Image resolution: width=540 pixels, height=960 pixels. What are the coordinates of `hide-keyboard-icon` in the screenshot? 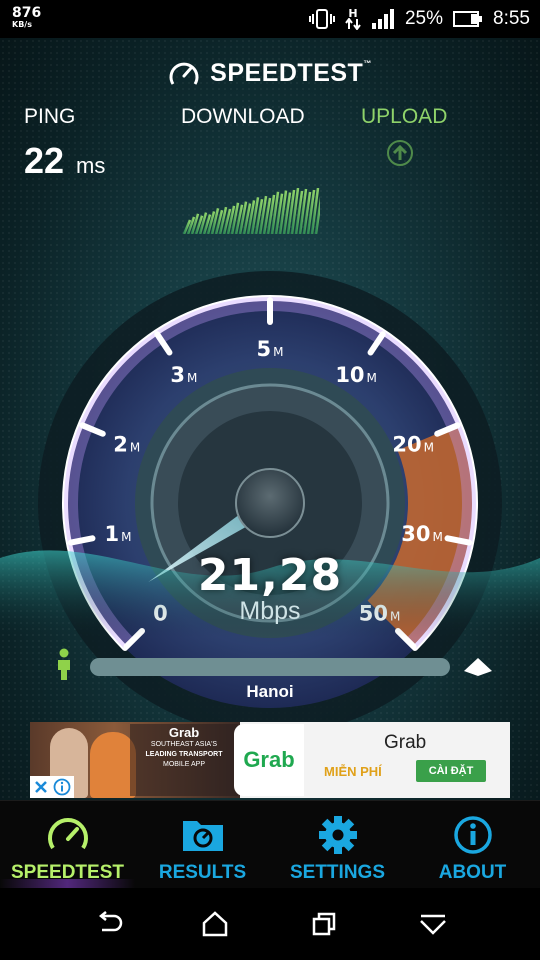 It's located at (433, 924).